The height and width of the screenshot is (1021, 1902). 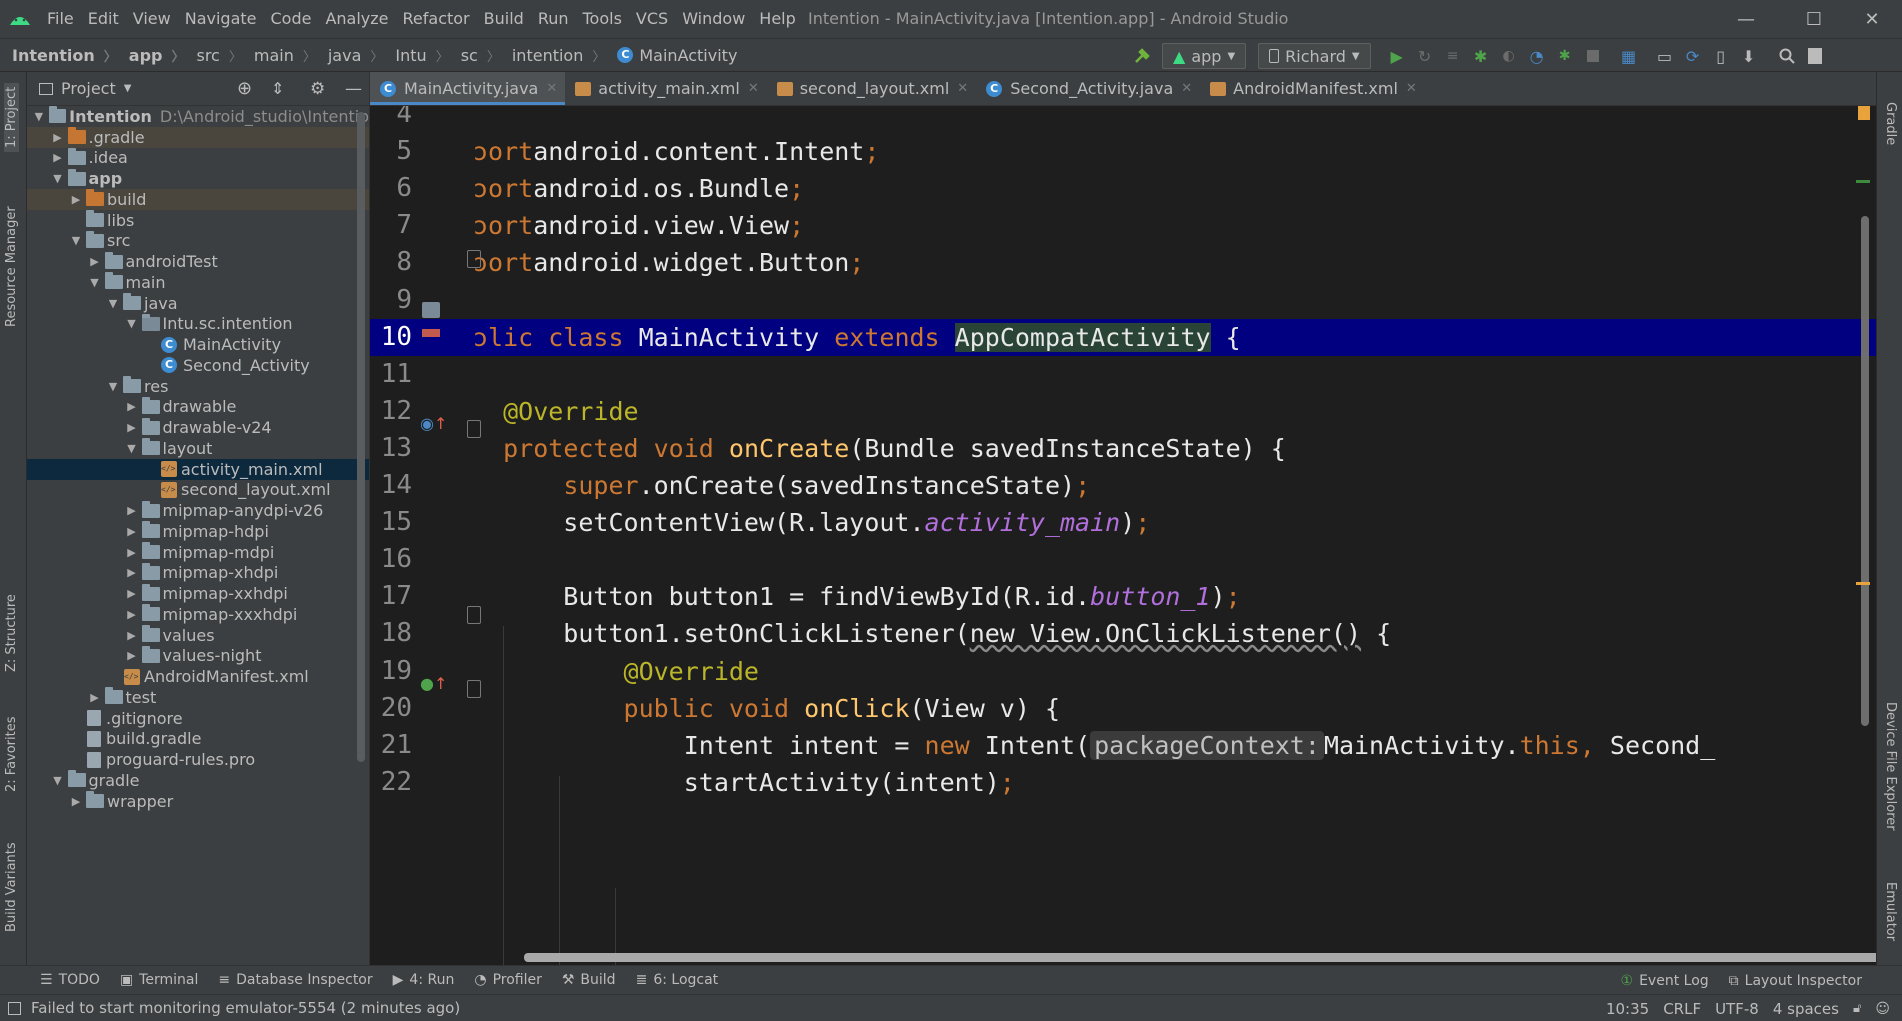 I want to click on line-number: 12, so click(x=391, y=411).